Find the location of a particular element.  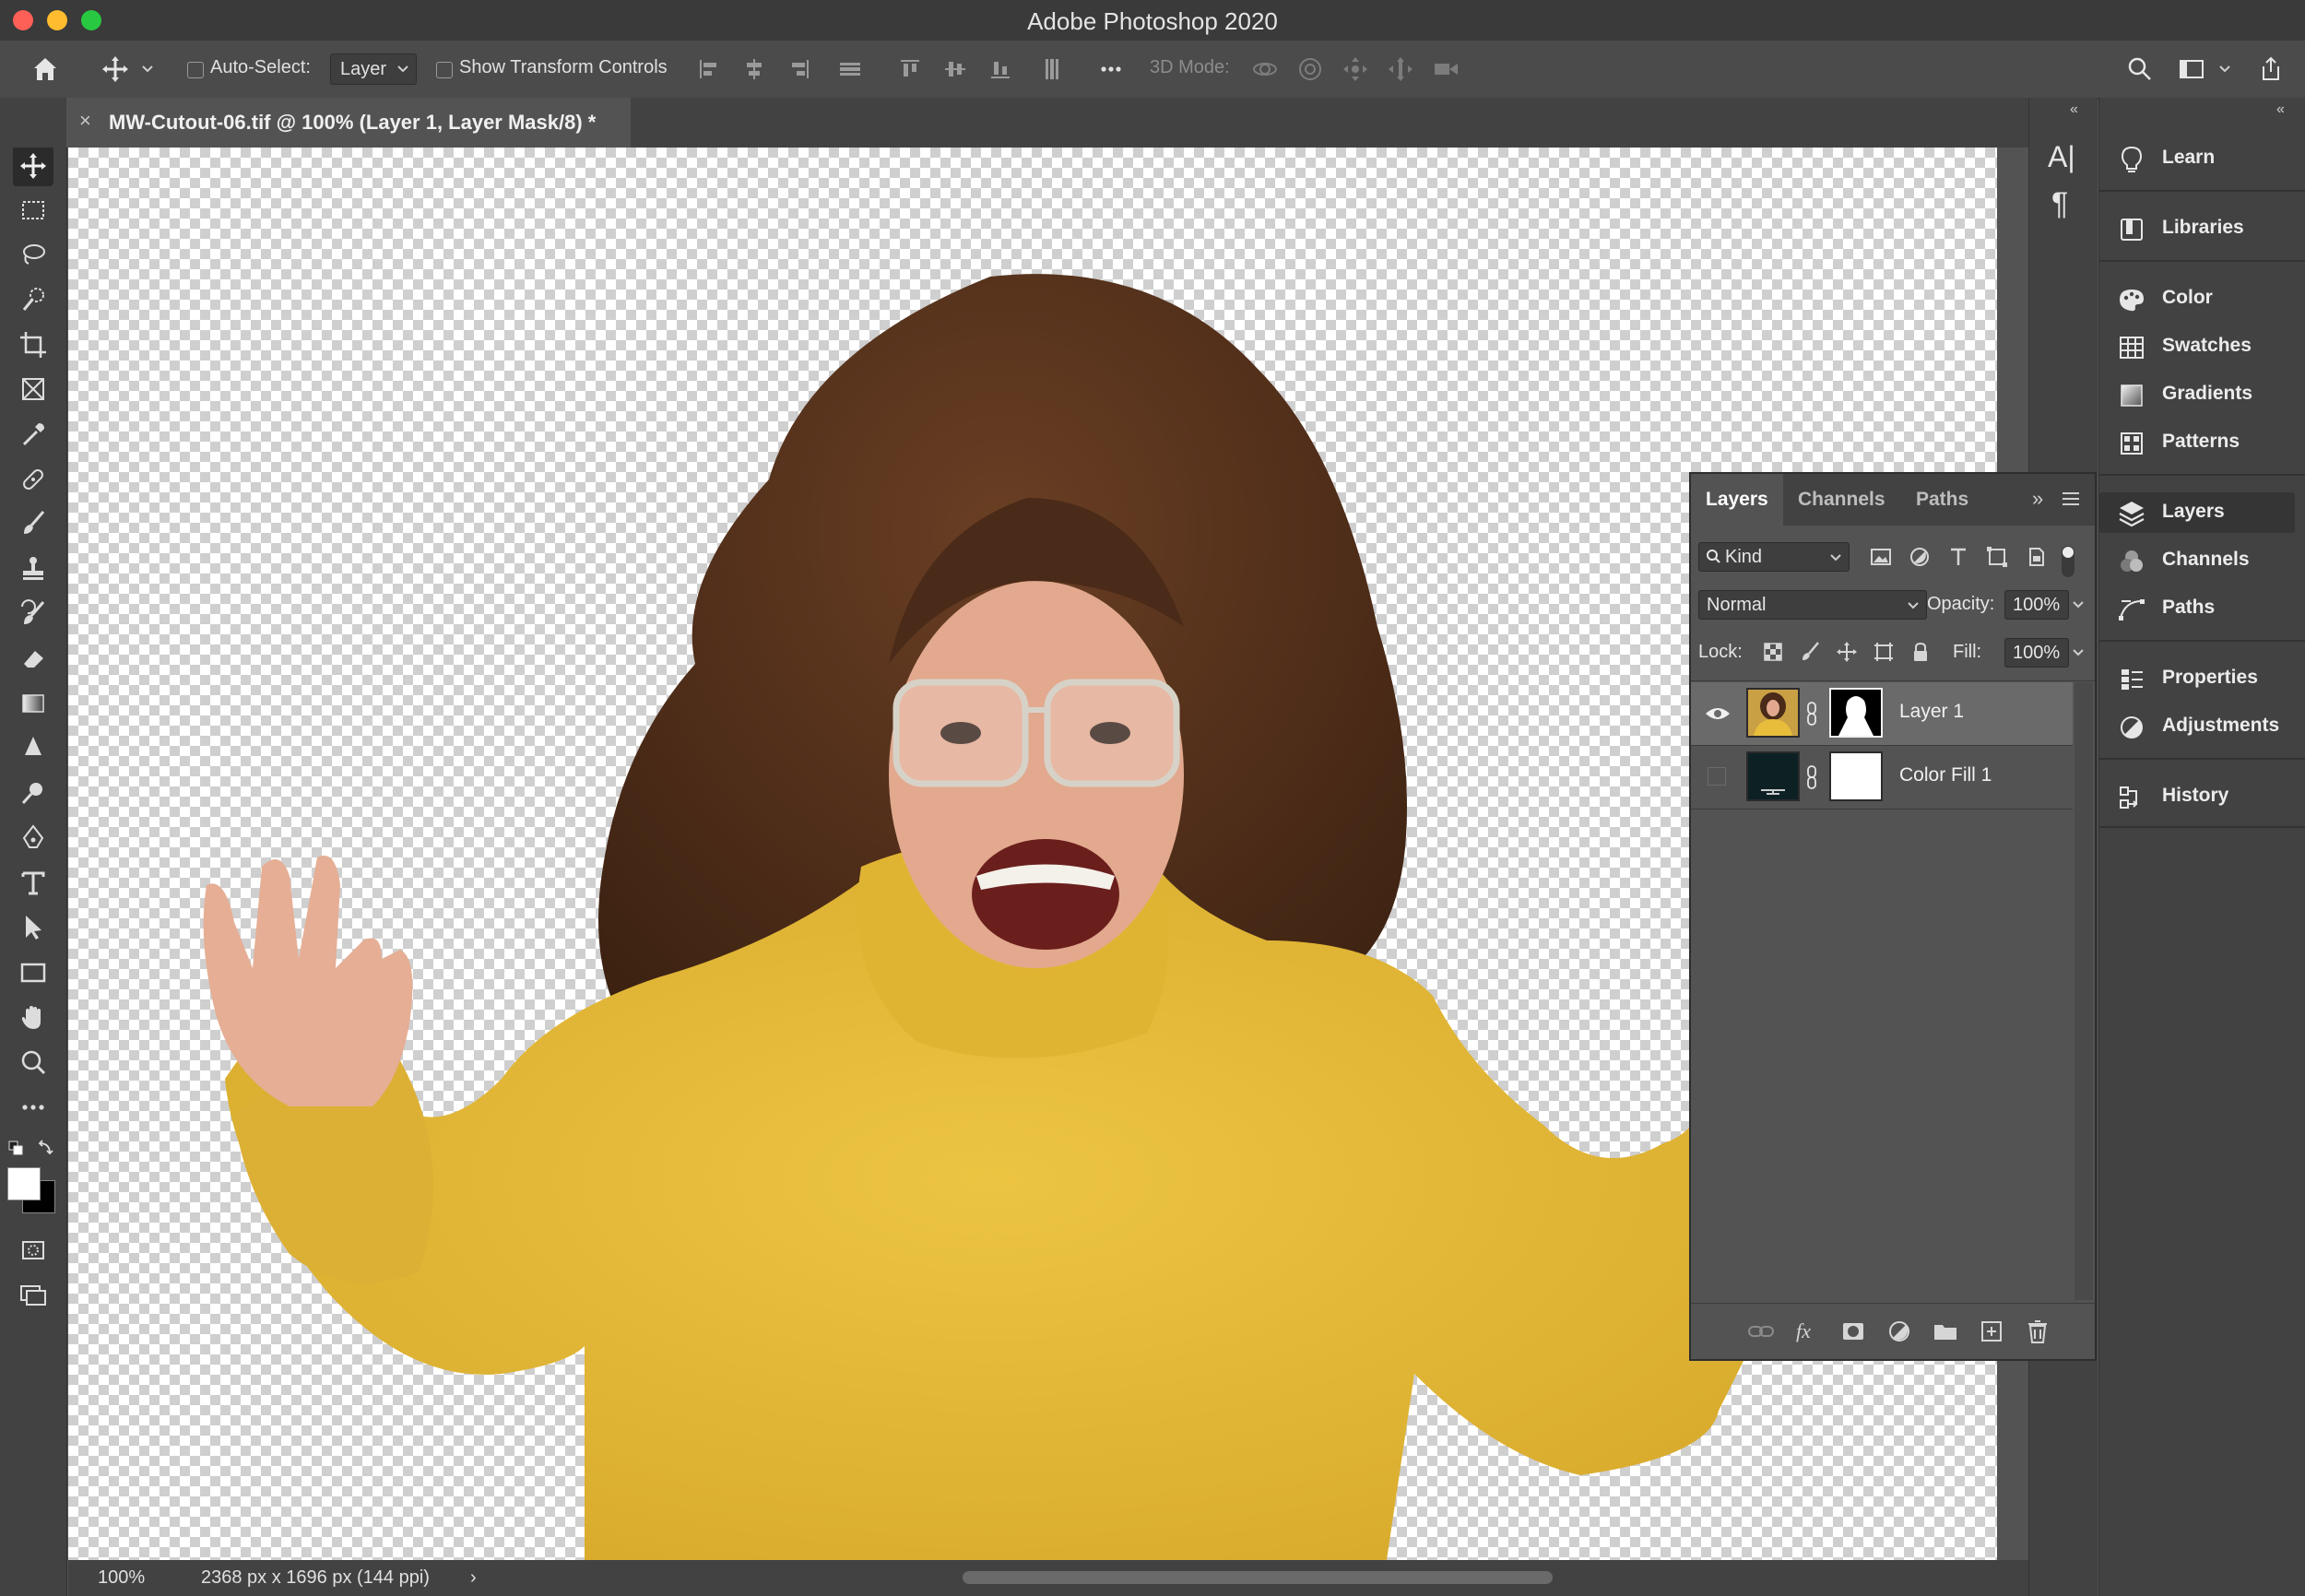

layer-1-mask-thumbnail is located at coordinates (1856, 713).